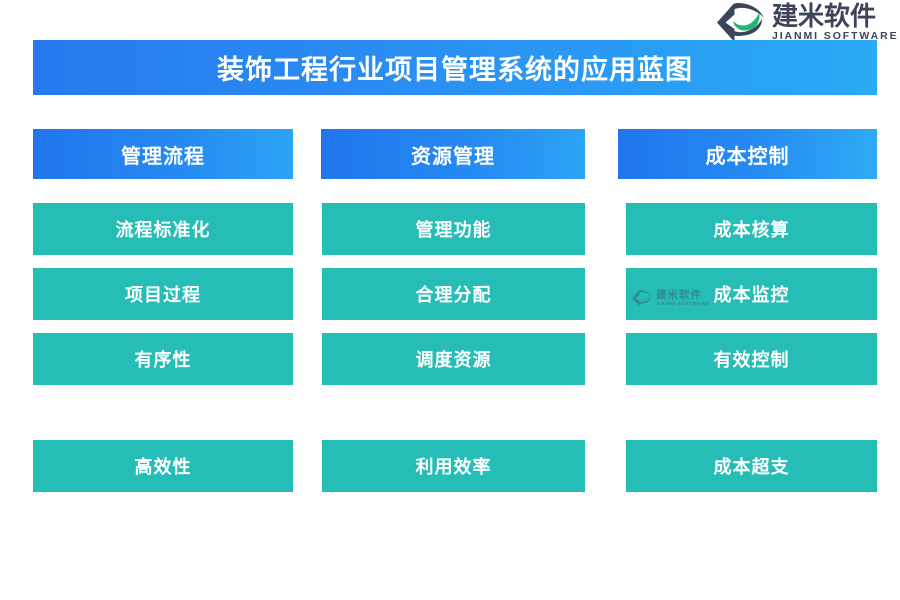  What do you see at coordinates (683, 303) in the screenshot?
I see `watermark-name-en: JIANMI SOFTWARE` at bounding box center [683, 303].